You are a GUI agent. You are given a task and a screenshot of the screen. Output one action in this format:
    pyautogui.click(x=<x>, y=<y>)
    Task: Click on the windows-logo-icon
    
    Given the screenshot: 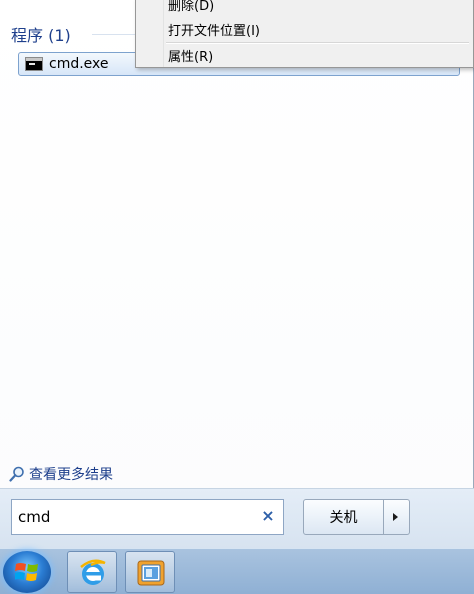 What is the action you would take?
    pyautogui.click(x=26, y=572)
    